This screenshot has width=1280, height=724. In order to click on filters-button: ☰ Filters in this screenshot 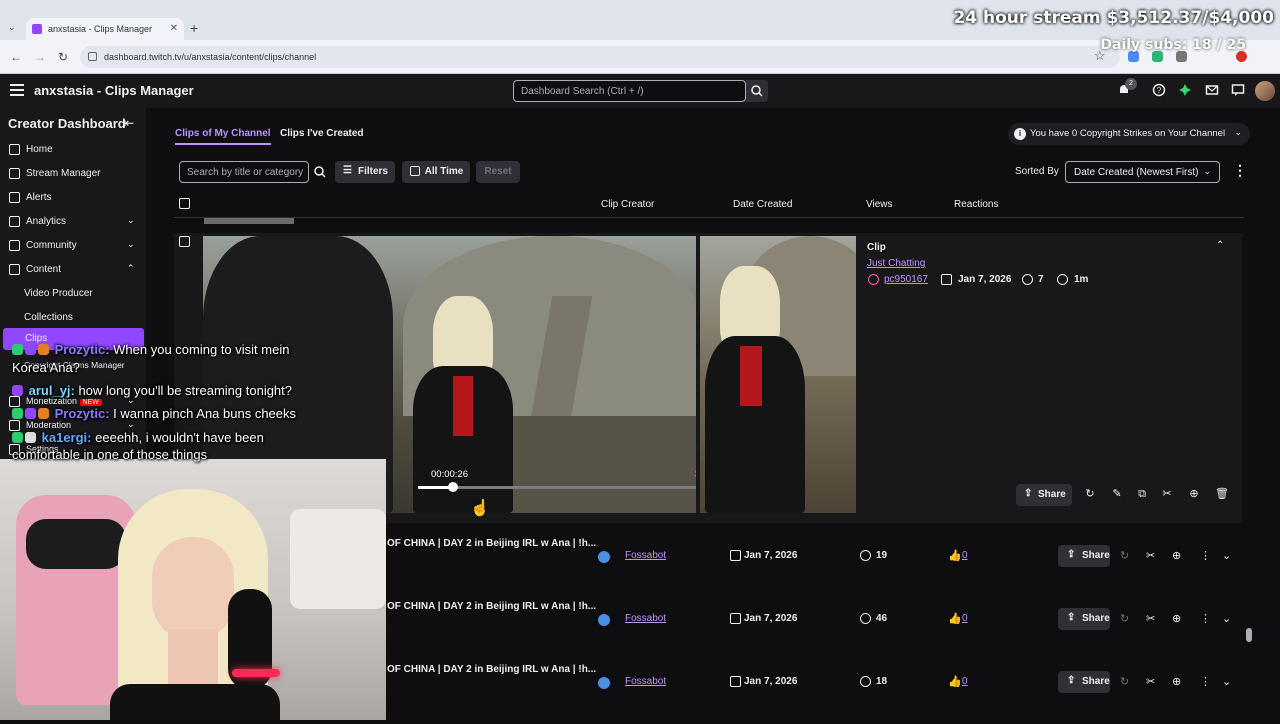, I will do `click(365, 172)`.